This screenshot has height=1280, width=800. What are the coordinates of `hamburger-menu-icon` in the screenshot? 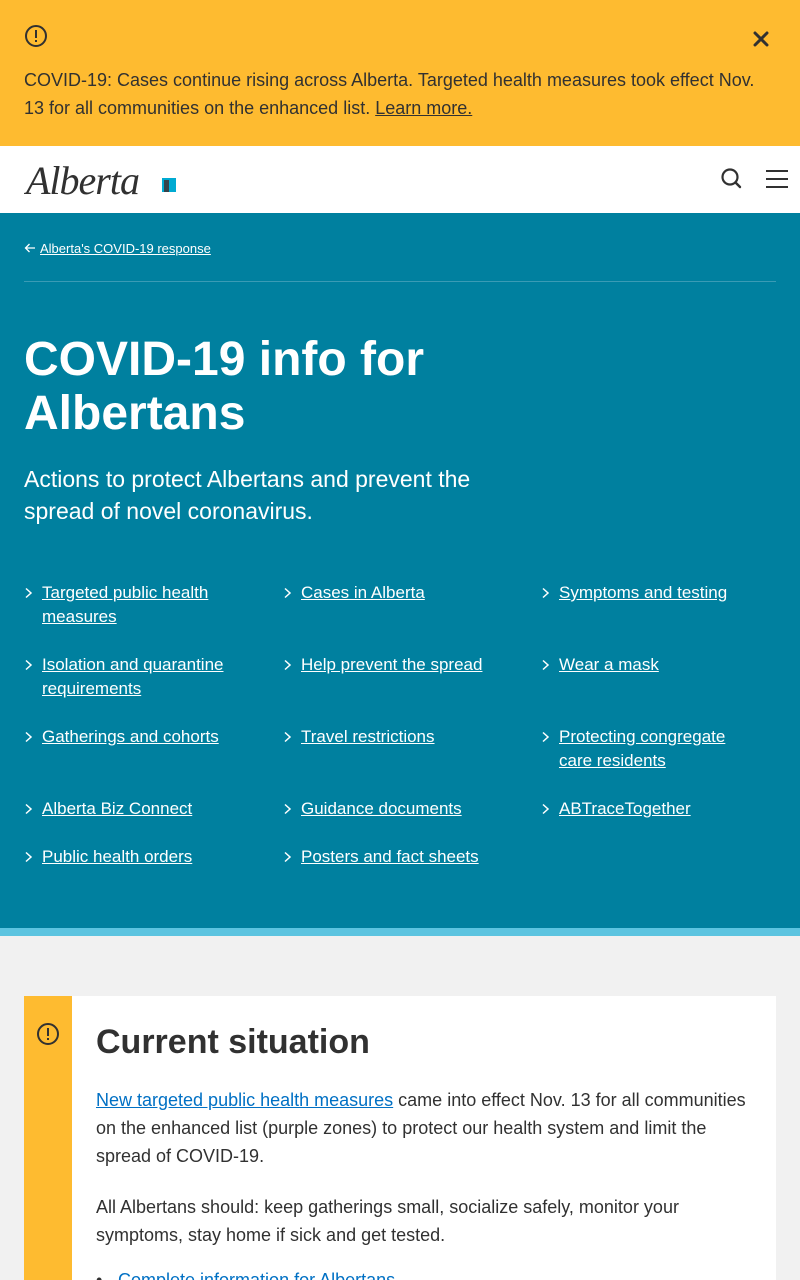 It's located at (777, 179).